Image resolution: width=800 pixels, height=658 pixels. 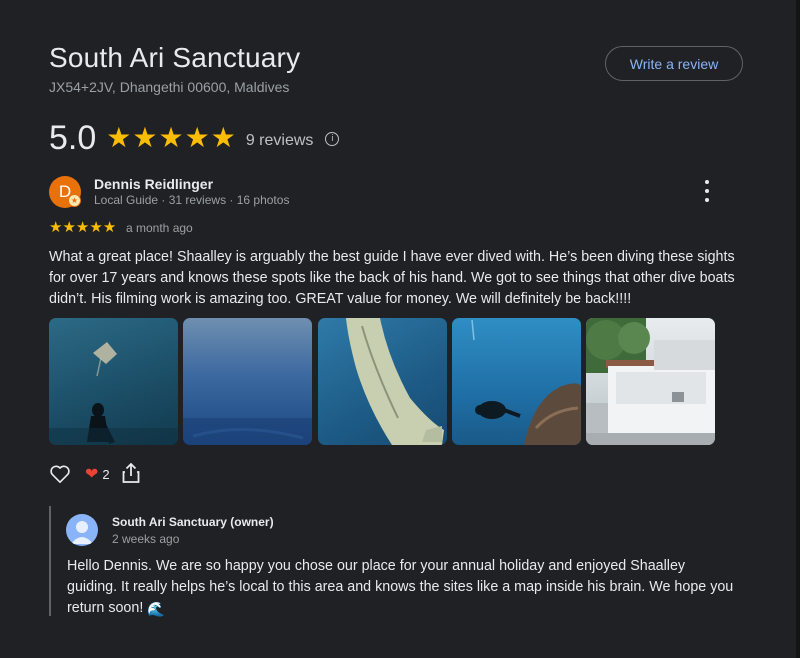 I want to click on reviewer-name: Dennis Reidlinger, so click(x=153, y=184).